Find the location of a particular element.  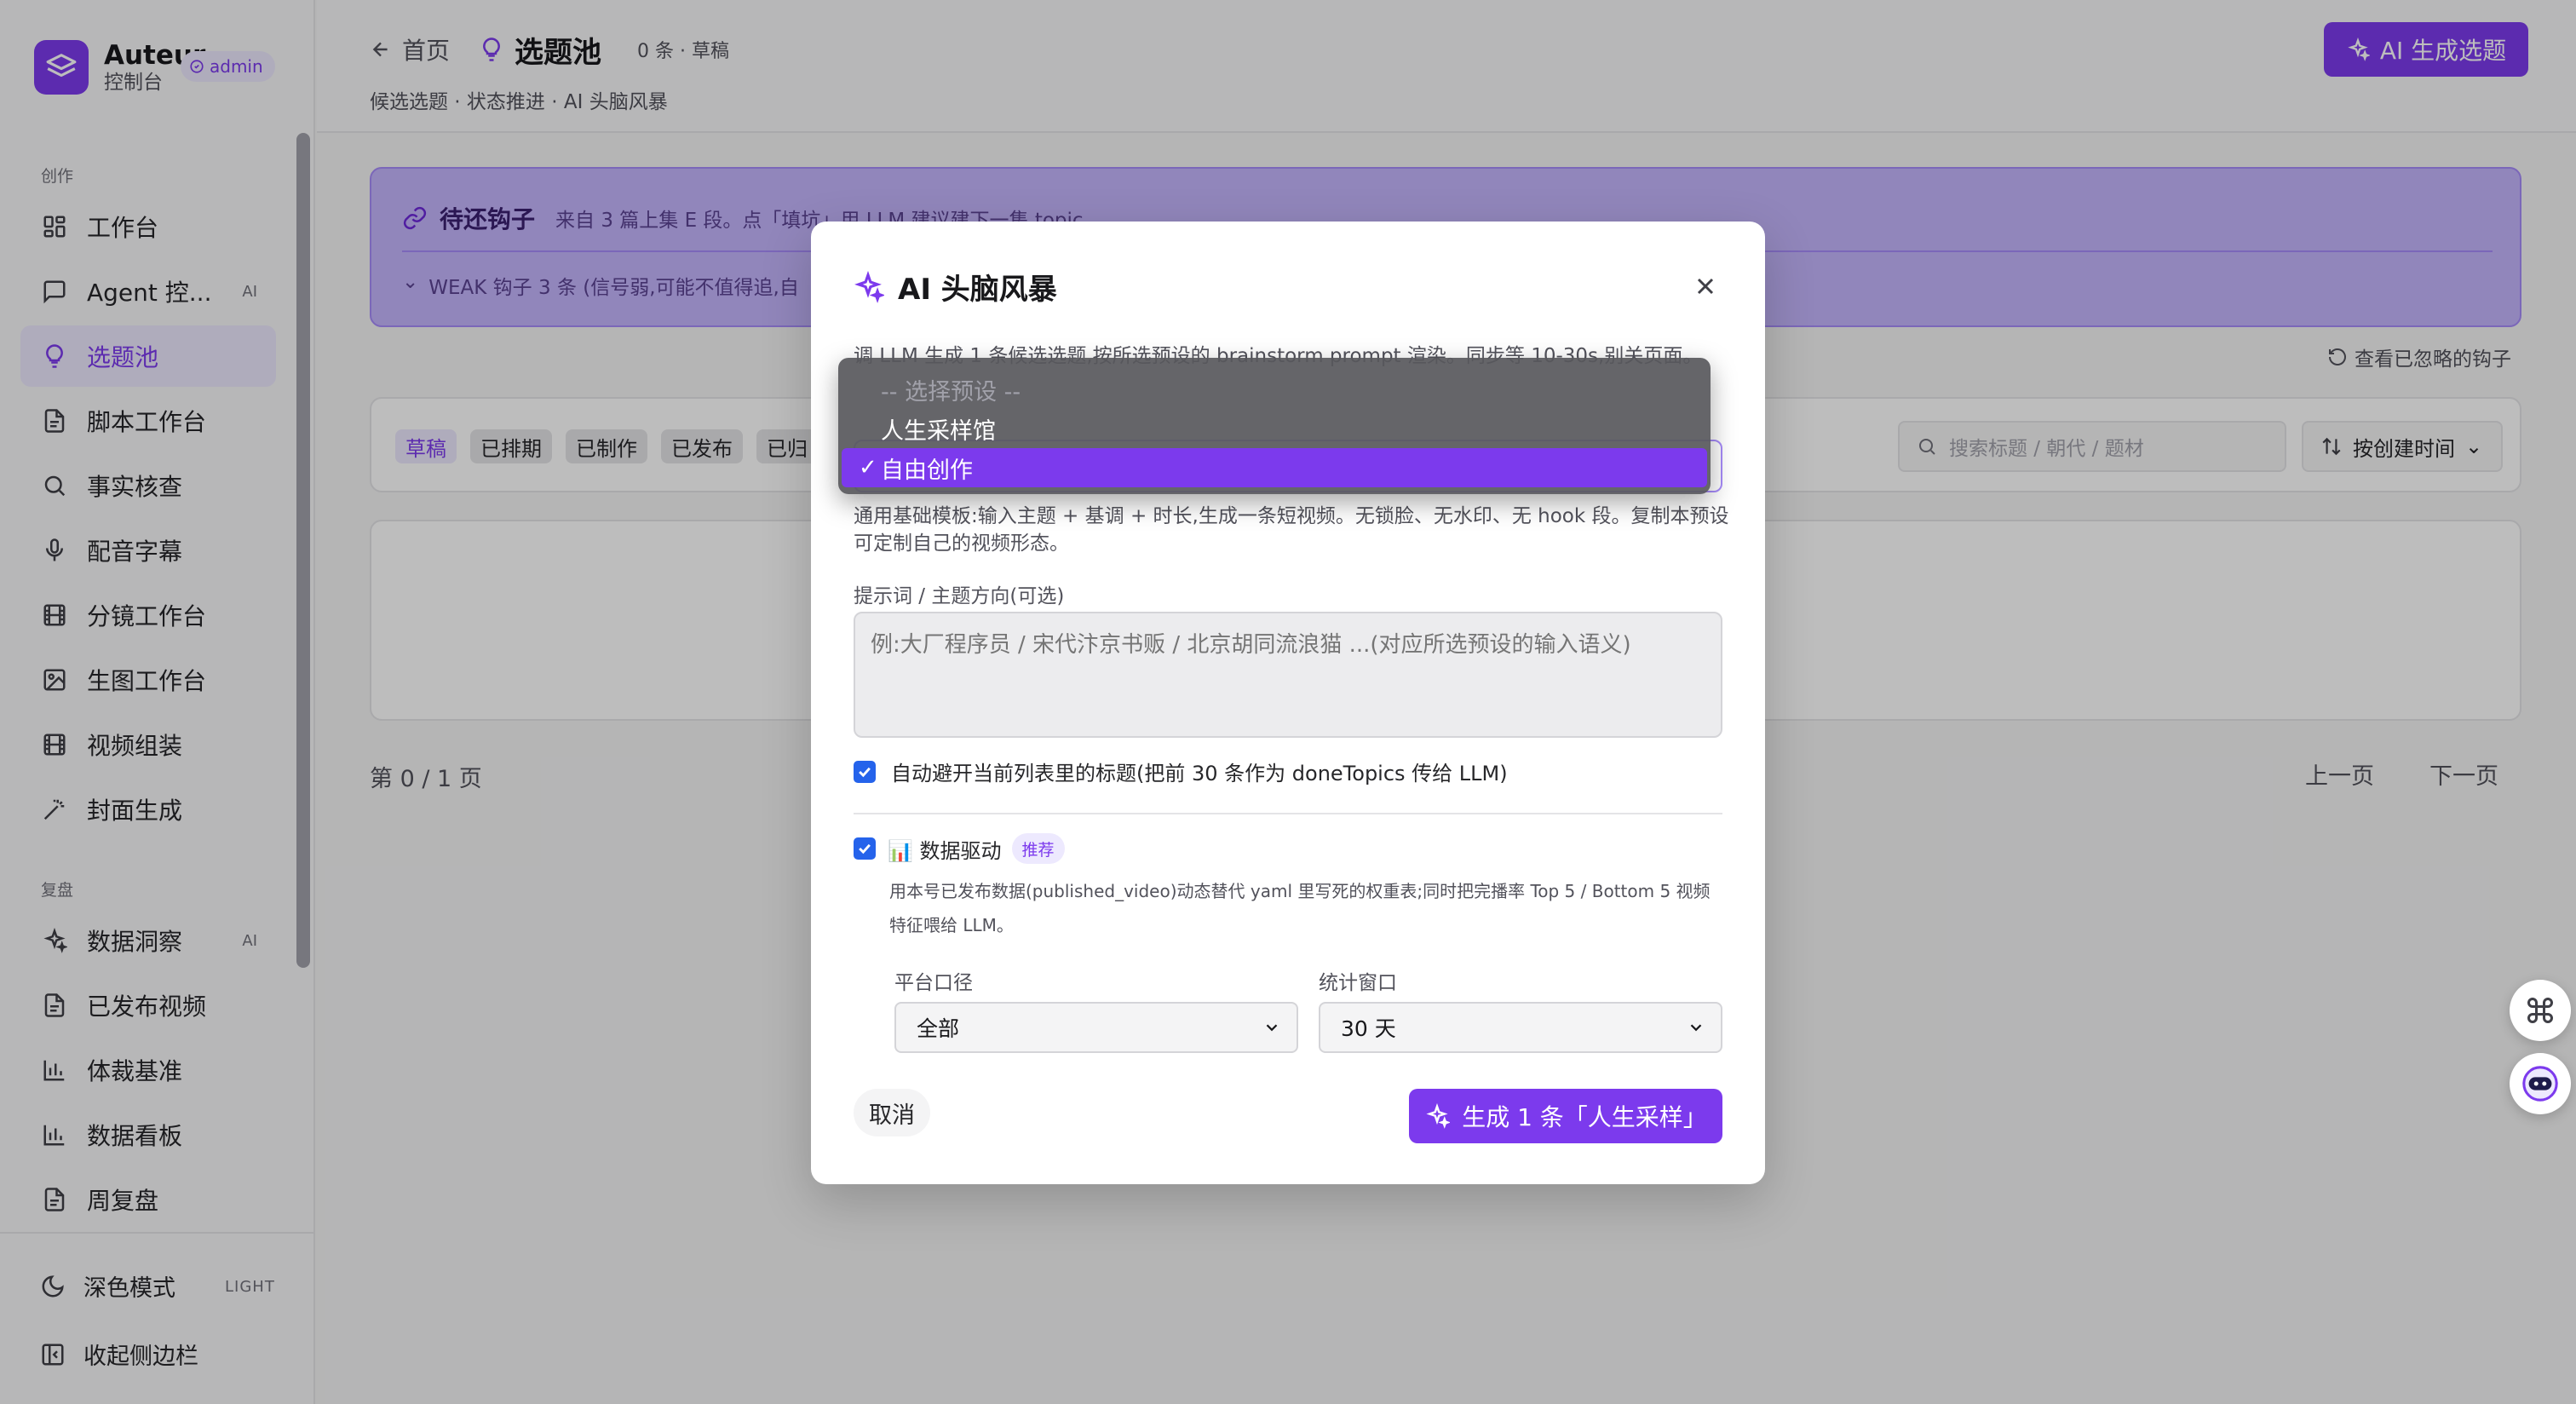

assistant-bot-button is located at coordinates (2540, 1083).